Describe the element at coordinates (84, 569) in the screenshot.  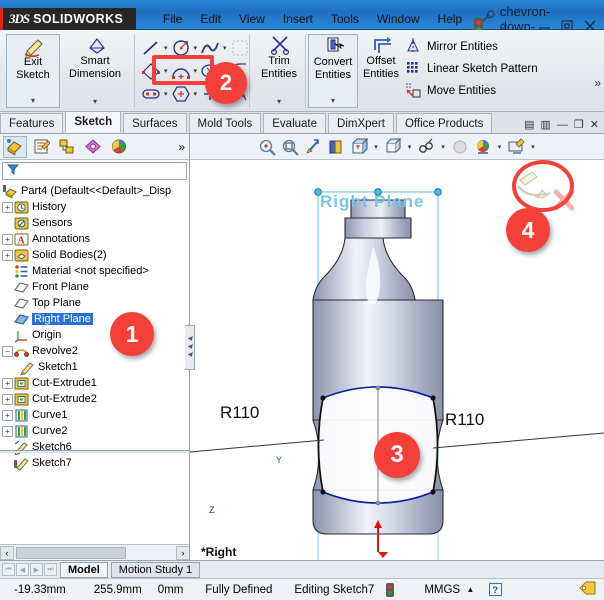
I see `tab-model: Model` at that location.